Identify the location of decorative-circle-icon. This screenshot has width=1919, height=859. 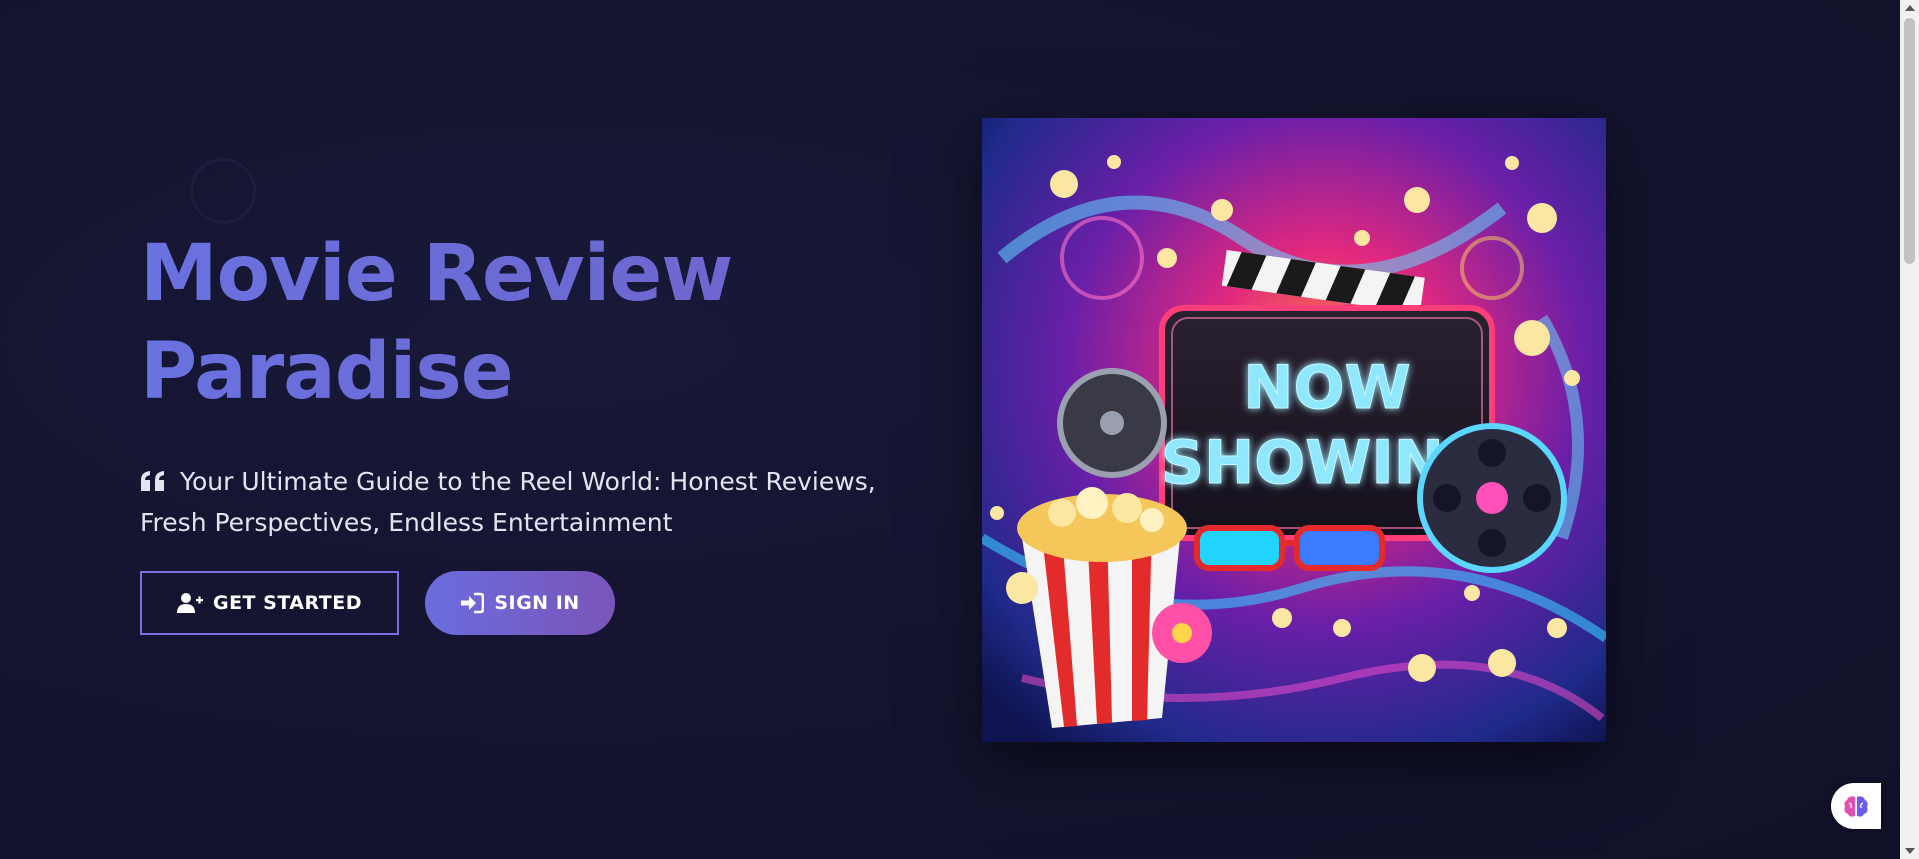
(223, 191).